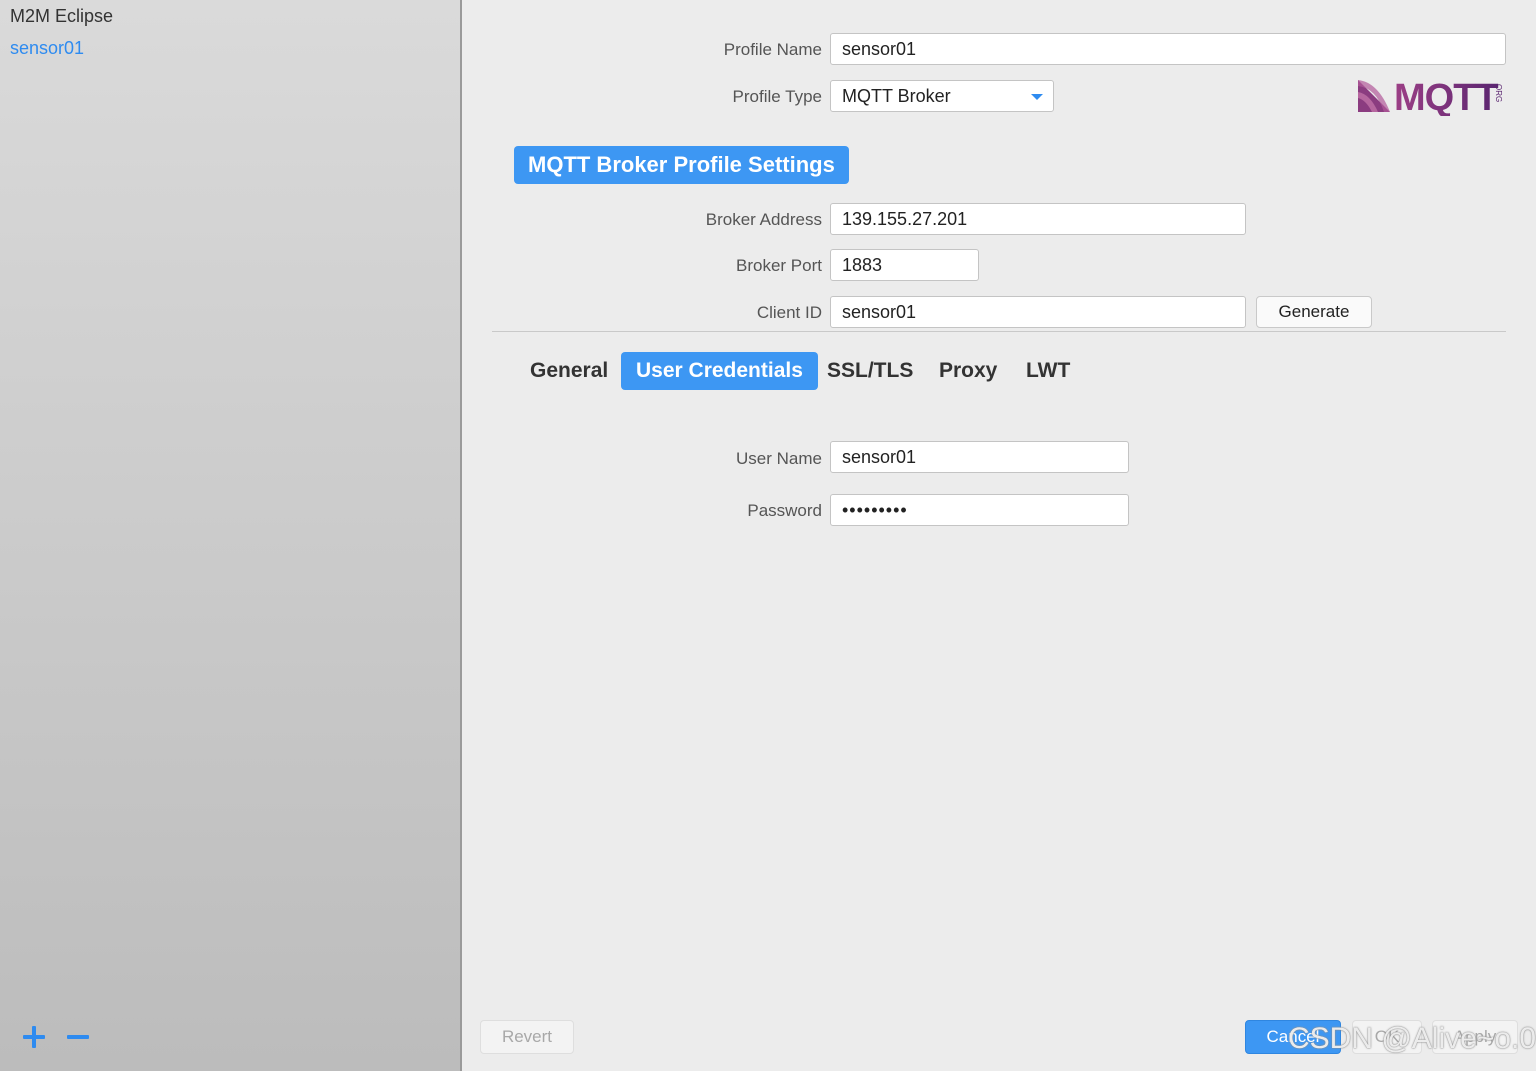  I want to click on divider, so click(999, 331).